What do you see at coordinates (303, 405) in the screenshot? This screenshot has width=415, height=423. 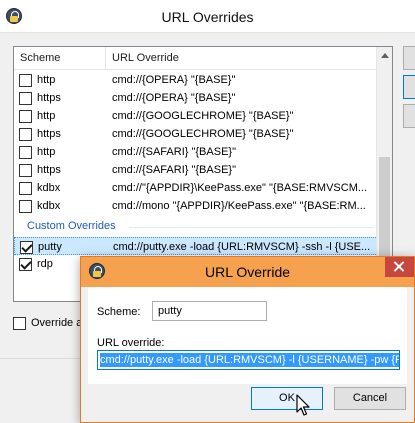 I see `mouse-pointer-icon` at bounding box center [303, 405].